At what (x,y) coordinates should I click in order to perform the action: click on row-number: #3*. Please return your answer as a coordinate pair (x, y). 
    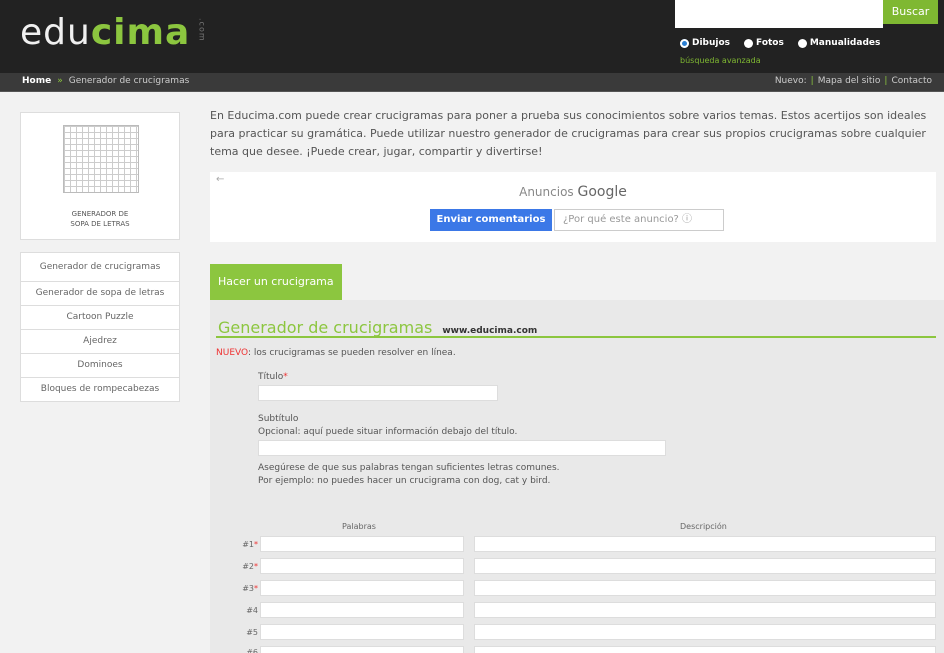
    Looking at the image, I should click on (250, 588).